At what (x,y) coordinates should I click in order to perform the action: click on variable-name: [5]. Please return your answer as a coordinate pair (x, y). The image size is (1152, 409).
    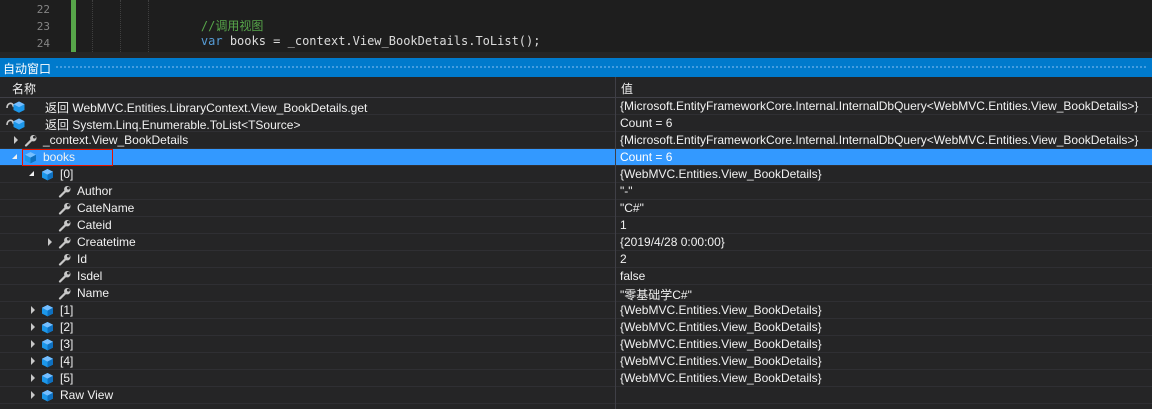
    Looking at the image, I should click on (67, 378).